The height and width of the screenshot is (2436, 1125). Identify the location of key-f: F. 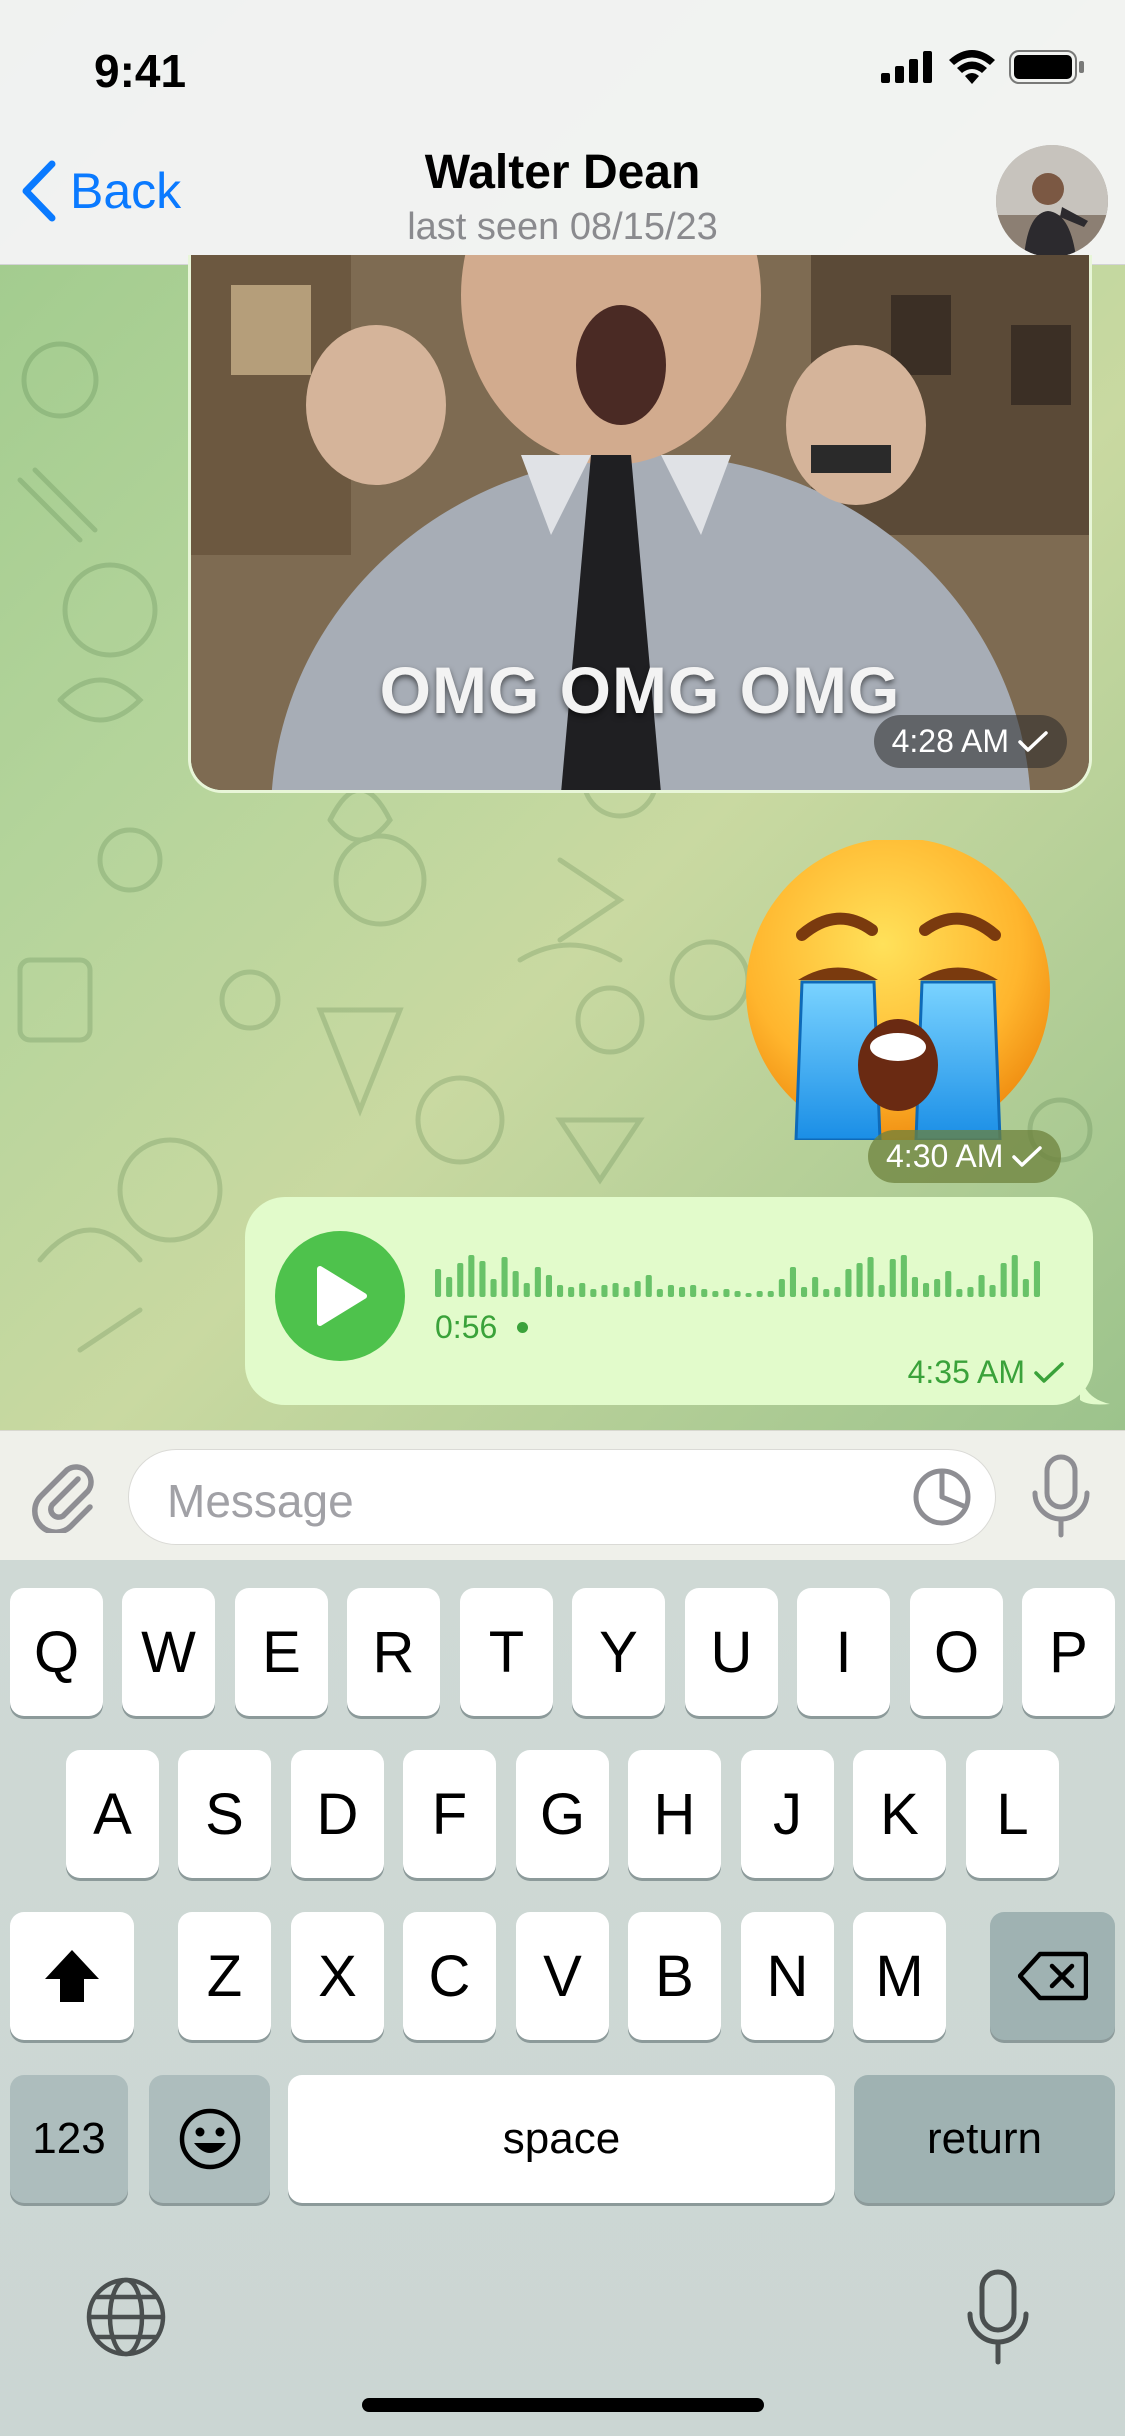
(449, 1814).